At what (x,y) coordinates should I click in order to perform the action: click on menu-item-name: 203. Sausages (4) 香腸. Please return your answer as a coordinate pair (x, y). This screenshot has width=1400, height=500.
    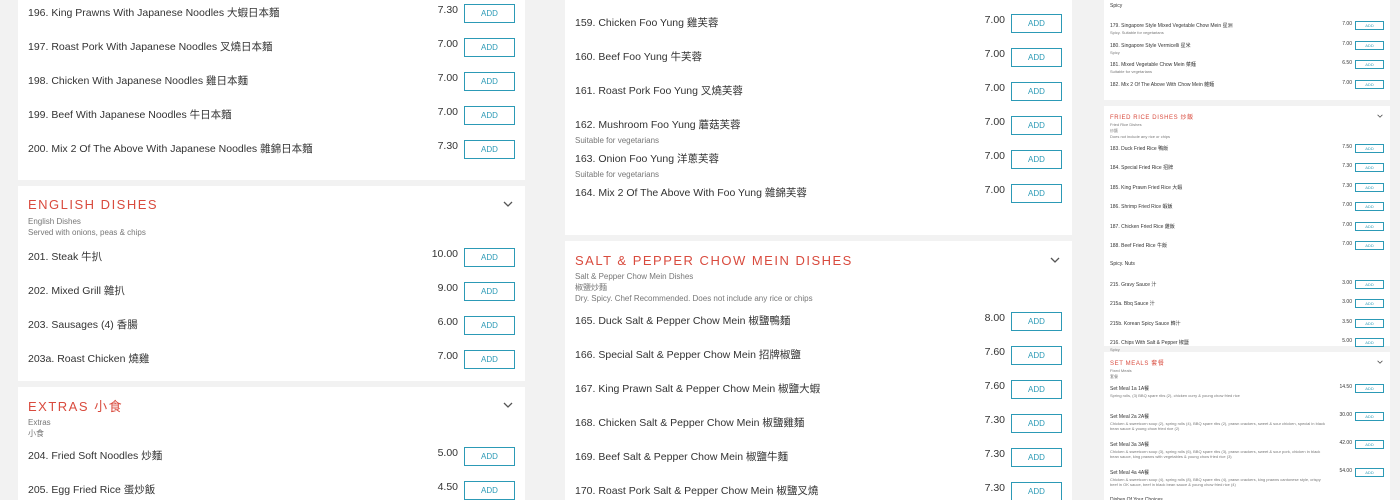
    Looking at the image, I should click on (222, 326).